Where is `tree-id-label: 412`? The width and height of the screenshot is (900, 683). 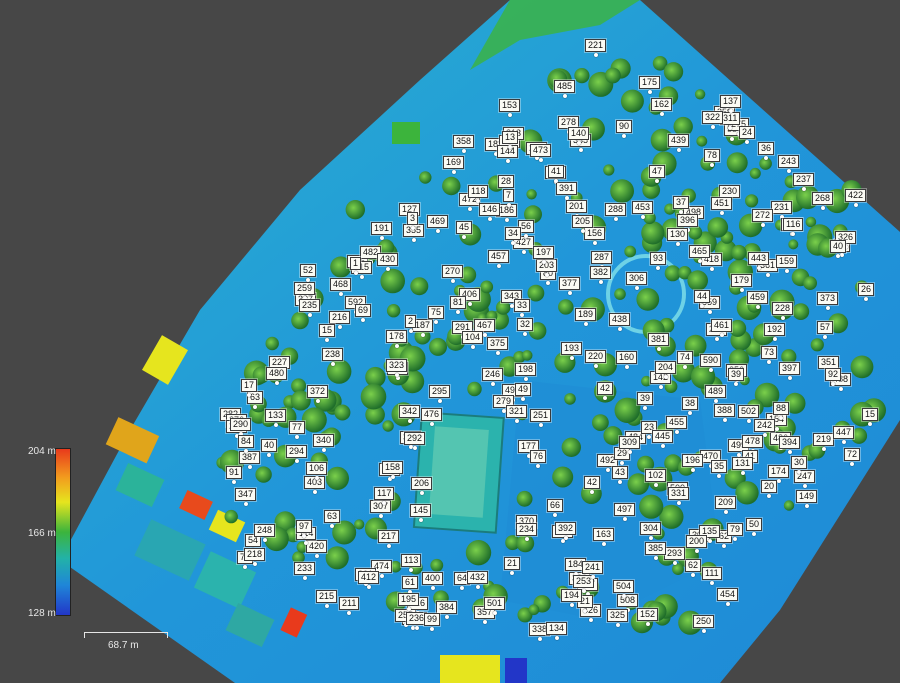 tree-id-label: 412 is located at coordinates (369, 580).